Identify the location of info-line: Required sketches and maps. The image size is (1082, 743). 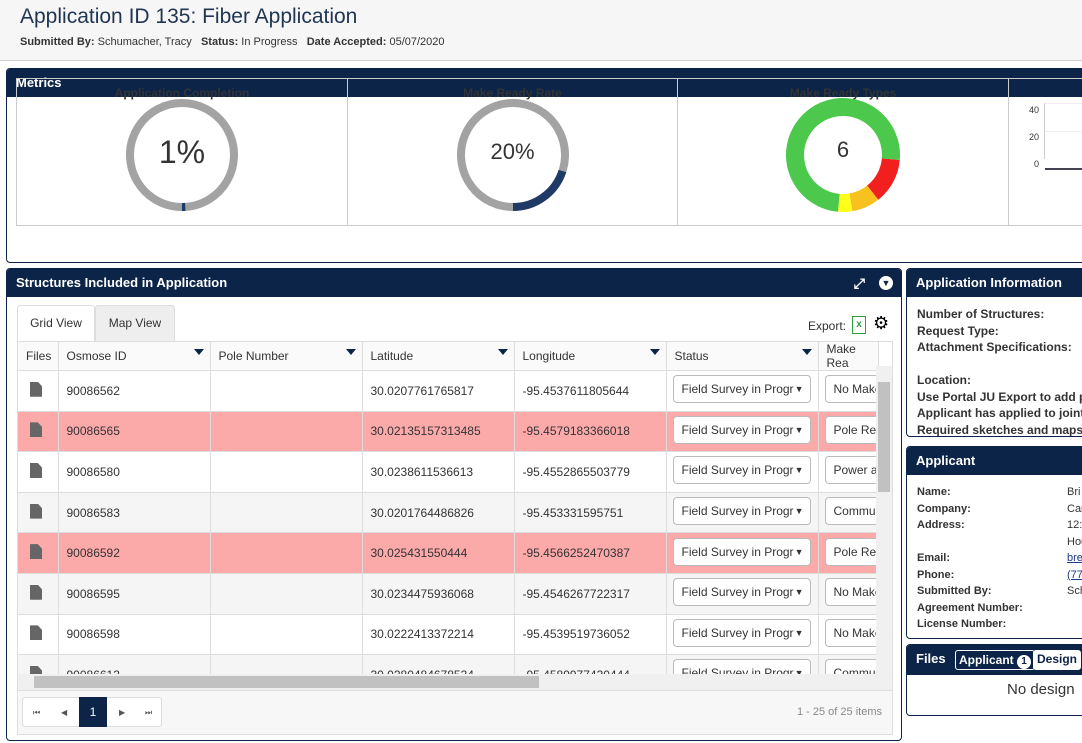
(999, 429).